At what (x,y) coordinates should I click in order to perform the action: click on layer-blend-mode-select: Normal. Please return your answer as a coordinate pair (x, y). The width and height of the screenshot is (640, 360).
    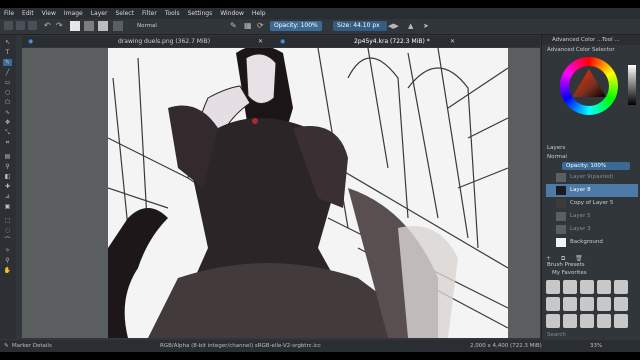
    Looking at the image, I should click on (557, 157).